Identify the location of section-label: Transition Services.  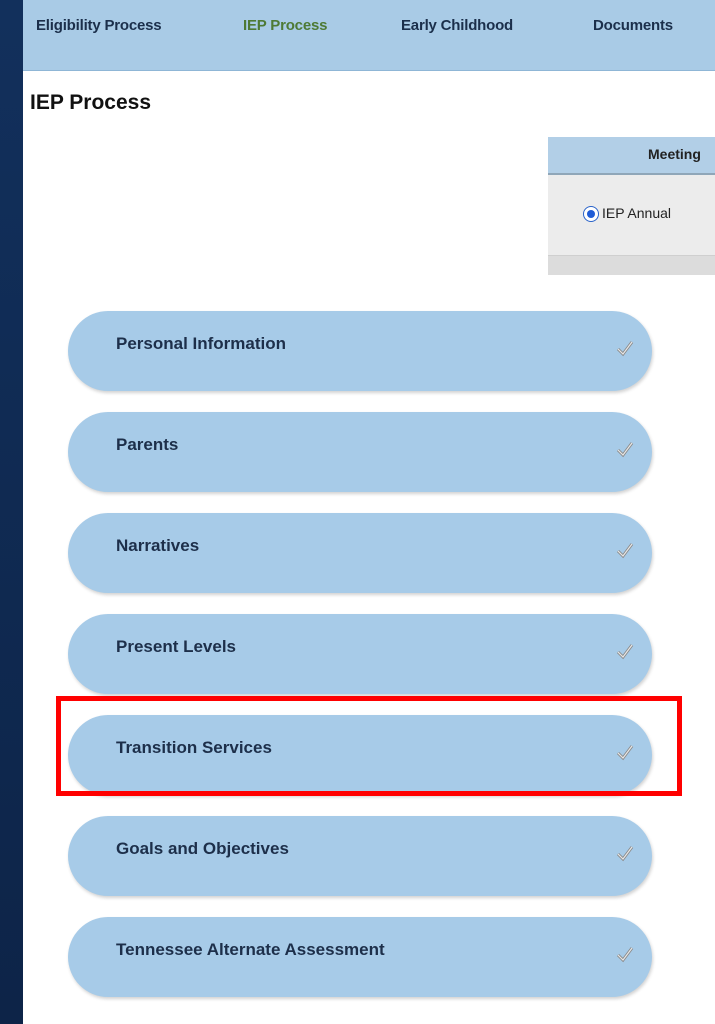
(194, 747).